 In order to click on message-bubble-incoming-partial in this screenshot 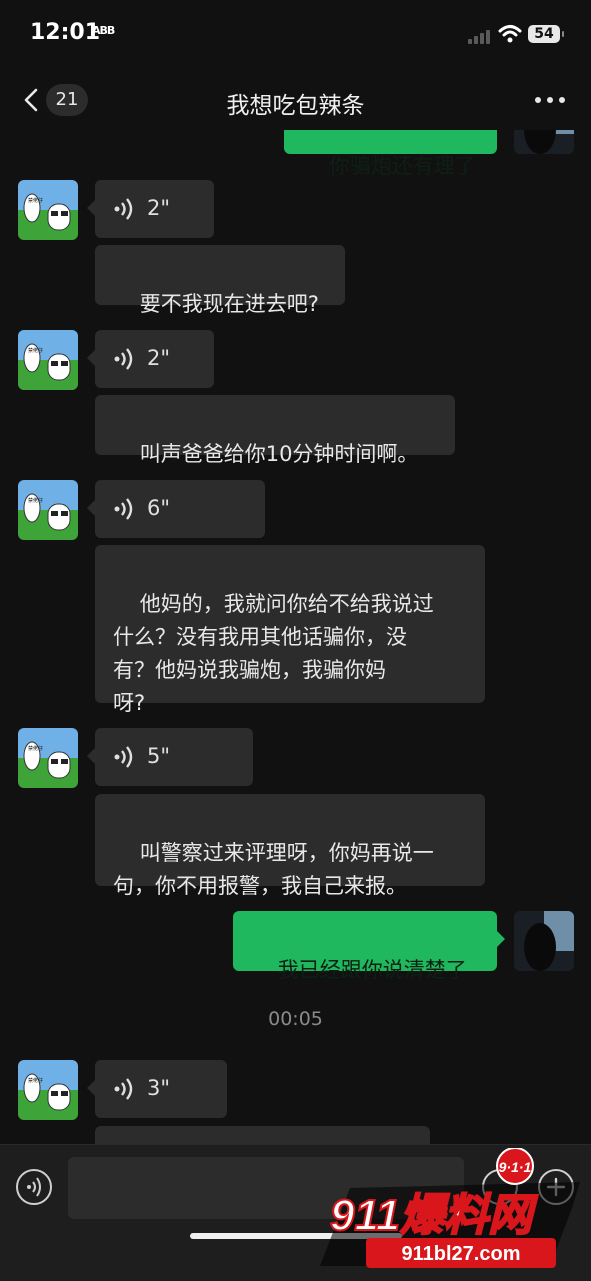, I will do `click(262, 1135)`.